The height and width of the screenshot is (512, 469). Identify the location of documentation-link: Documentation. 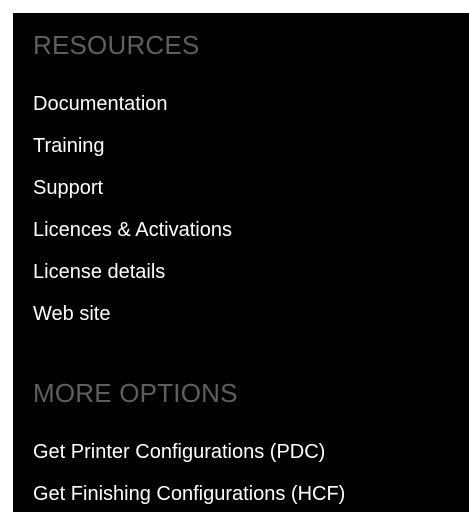
(100, 104).